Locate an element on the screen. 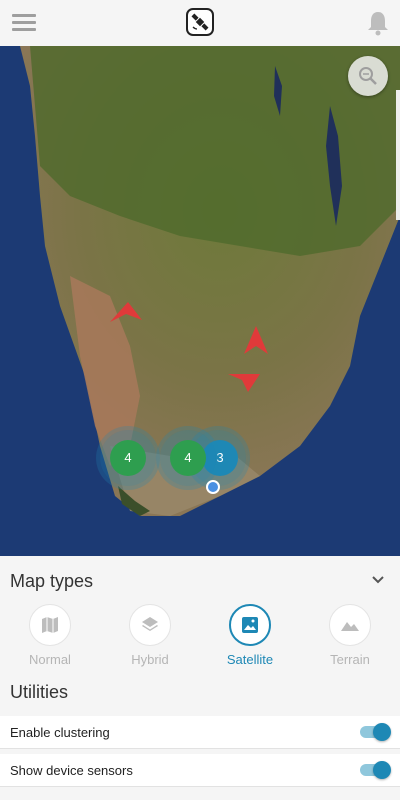 The image size is (400, 800). map-type-label: Terrain is located at coordinates (350, 659).